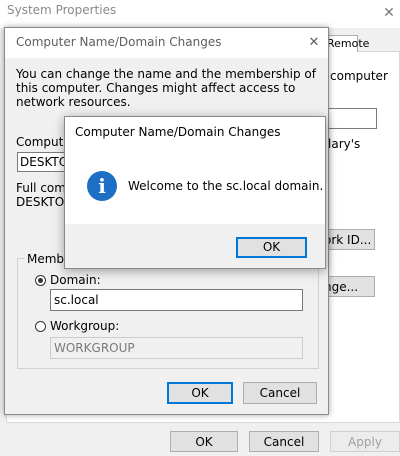  What do you see at coordinates (62, 10) in the screenshot?
I see `system-properties-title: System Properties` at bounding box center [62, 10].